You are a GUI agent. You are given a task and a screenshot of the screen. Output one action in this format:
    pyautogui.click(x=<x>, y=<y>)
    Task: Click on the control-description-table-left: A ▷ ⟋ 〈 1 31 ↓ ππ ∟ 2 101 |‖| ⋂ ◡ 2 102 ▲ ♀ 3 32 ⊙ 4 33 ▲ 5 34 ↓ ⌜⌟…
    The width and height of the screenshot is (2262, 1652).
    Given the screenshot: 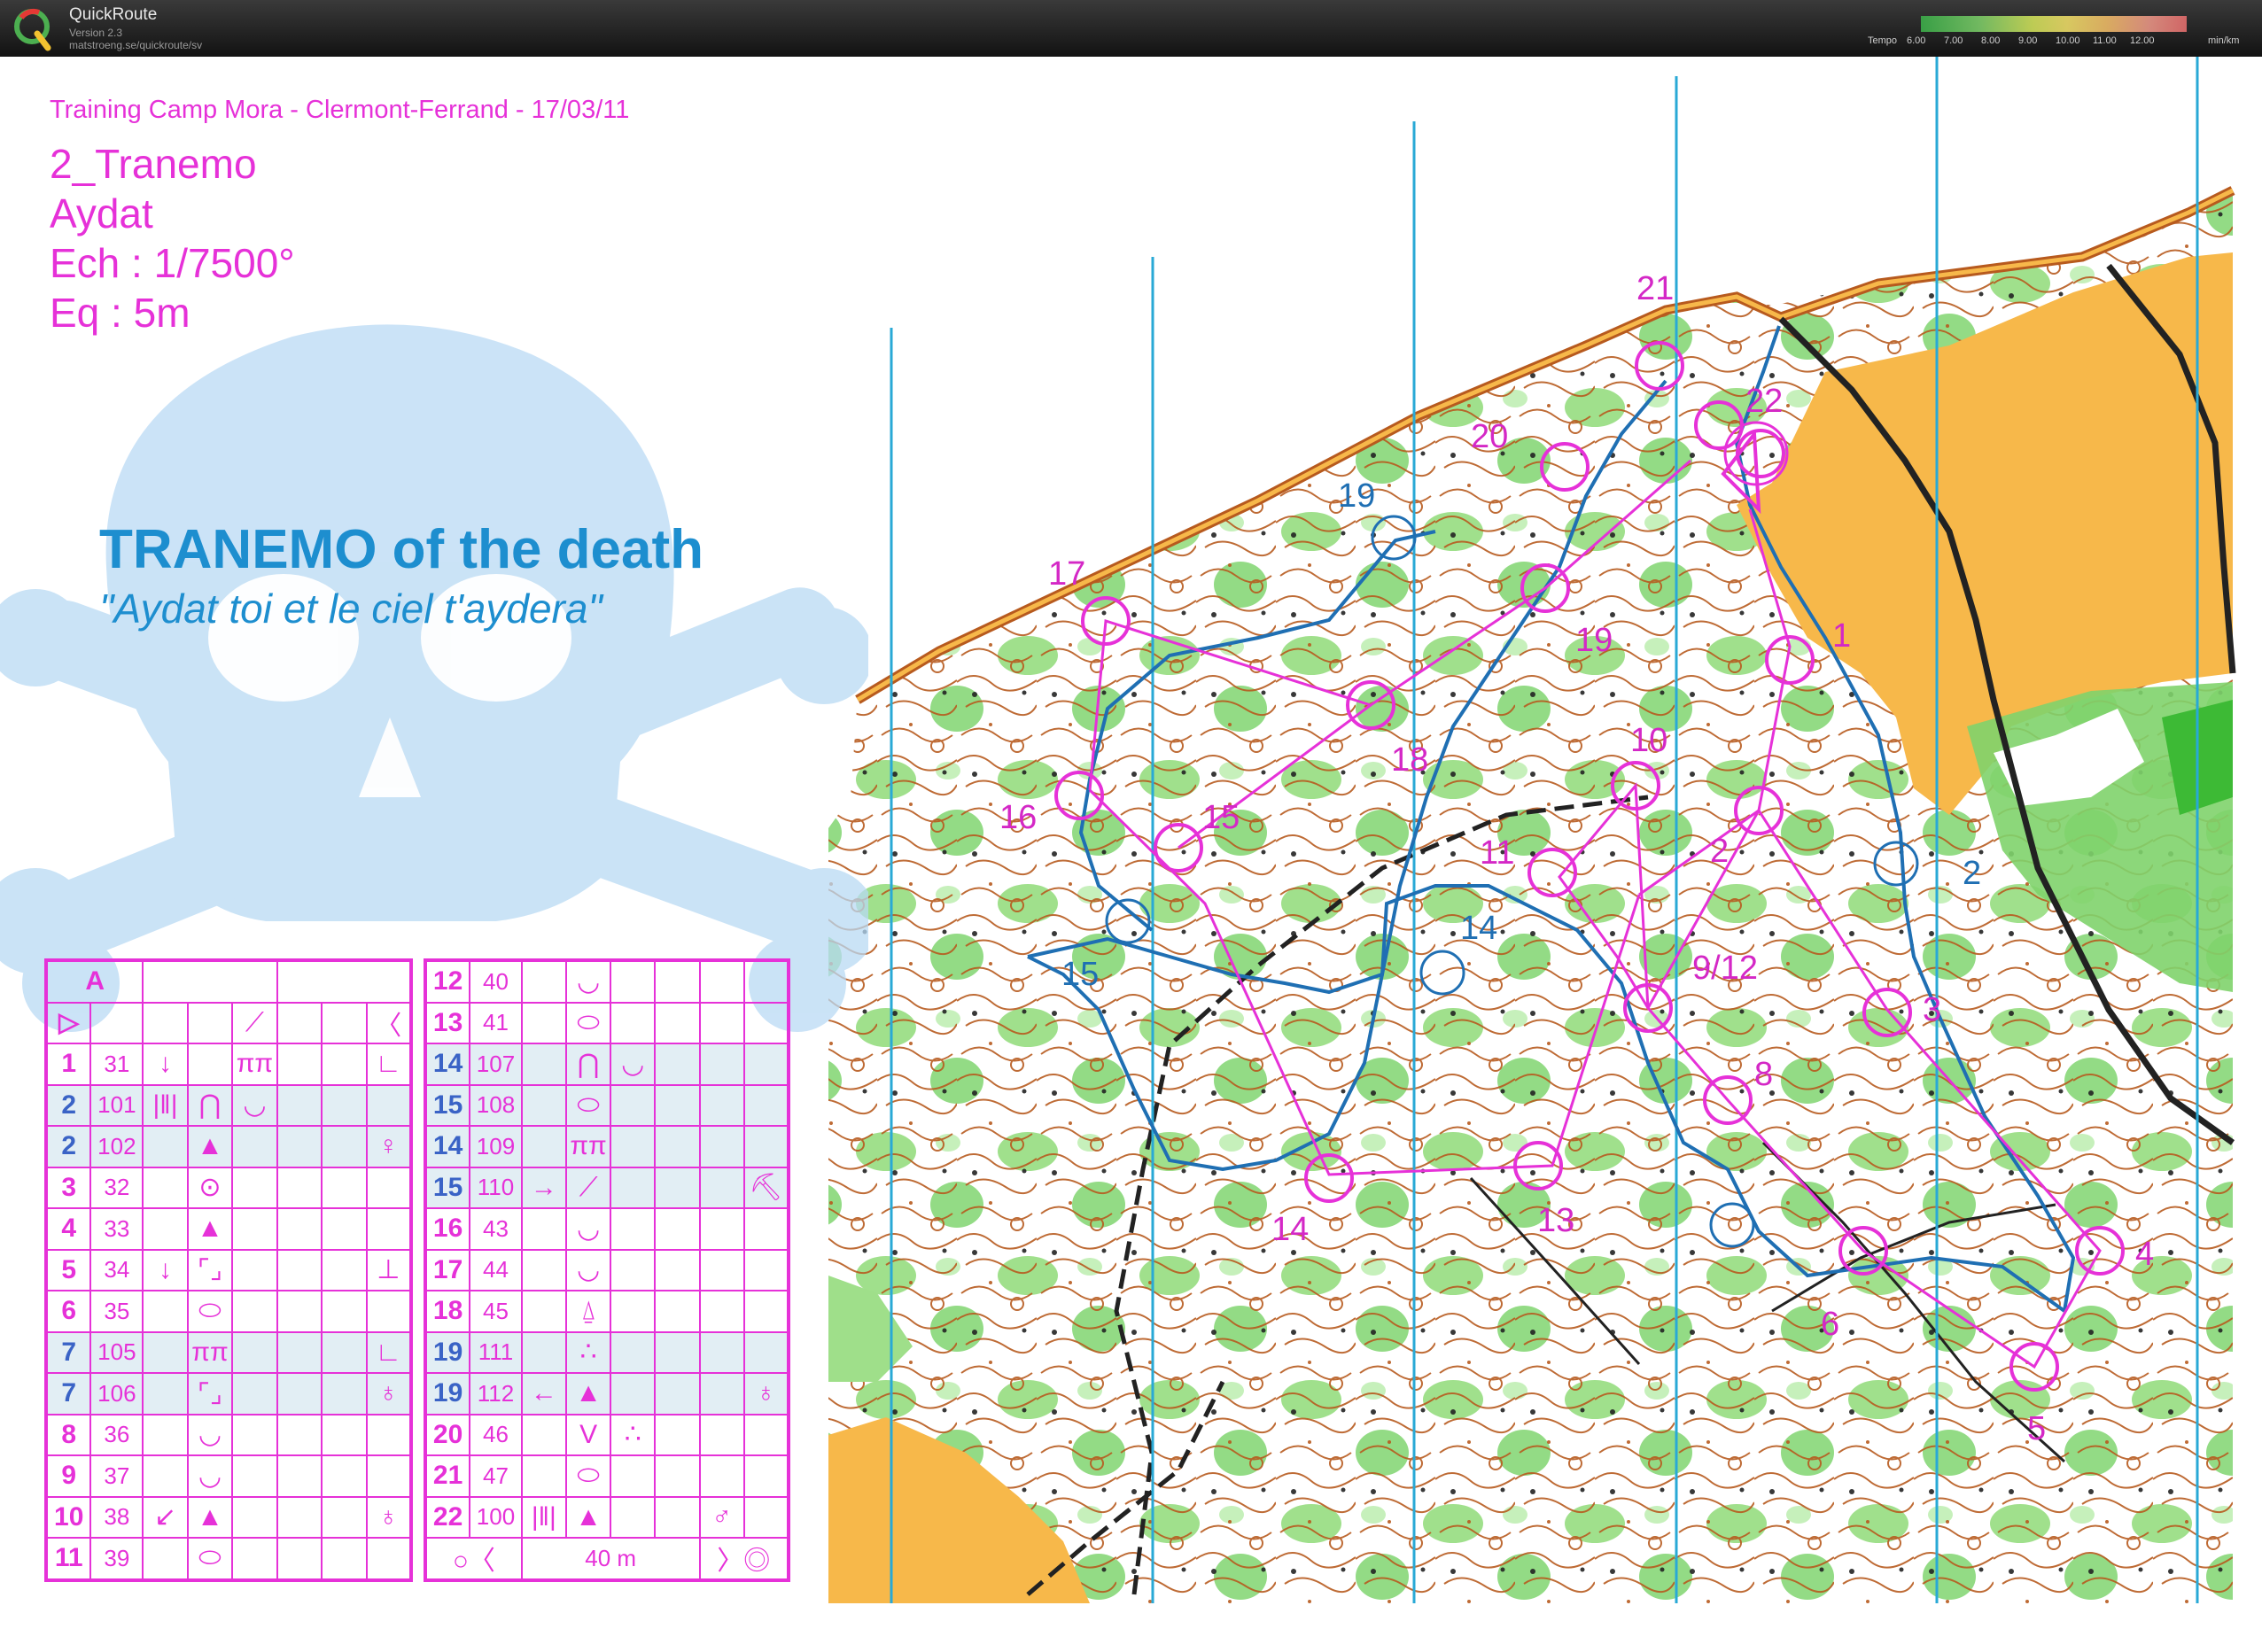 What is the action you would take?
    pyautogui.click(x=228, y=1270)
    